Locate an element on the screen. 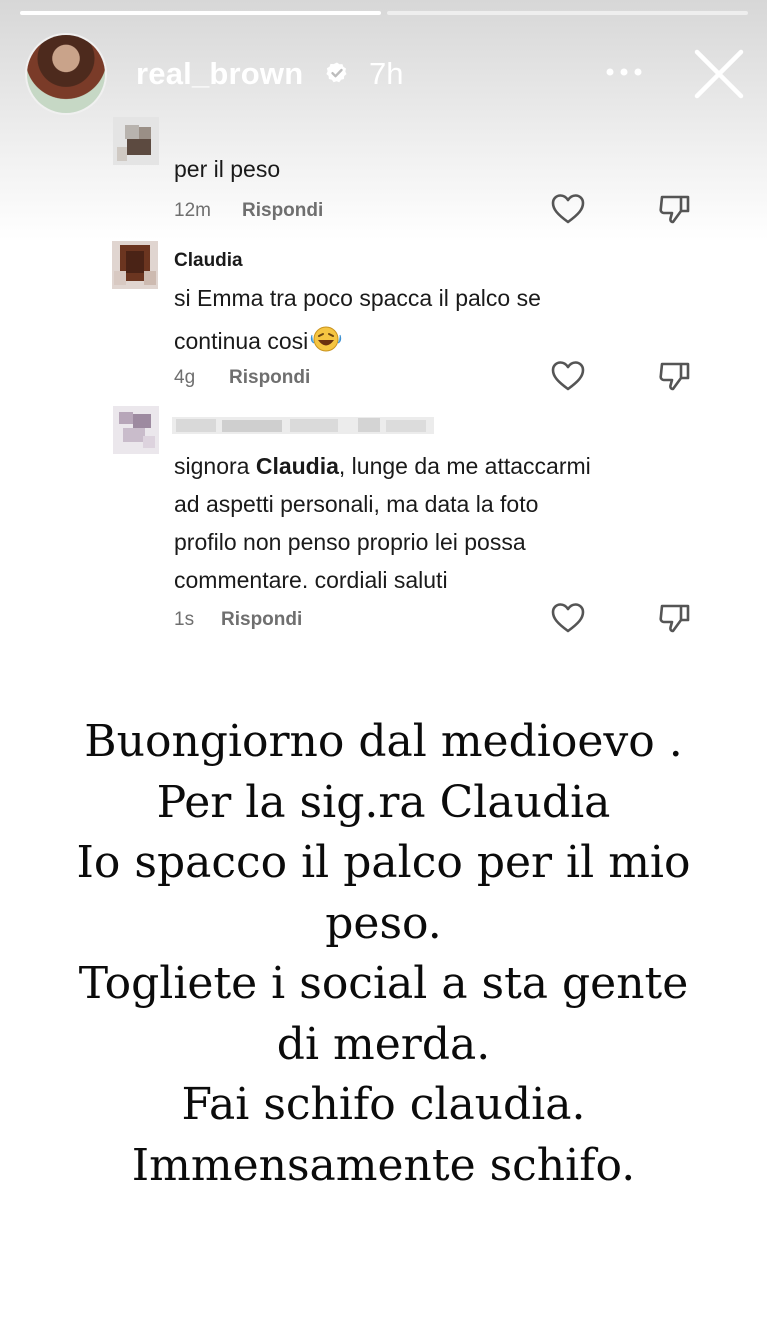 The width and height of the screenshot is (767, 1338). comment-text: per il peso is located at coordinates (227, 169).